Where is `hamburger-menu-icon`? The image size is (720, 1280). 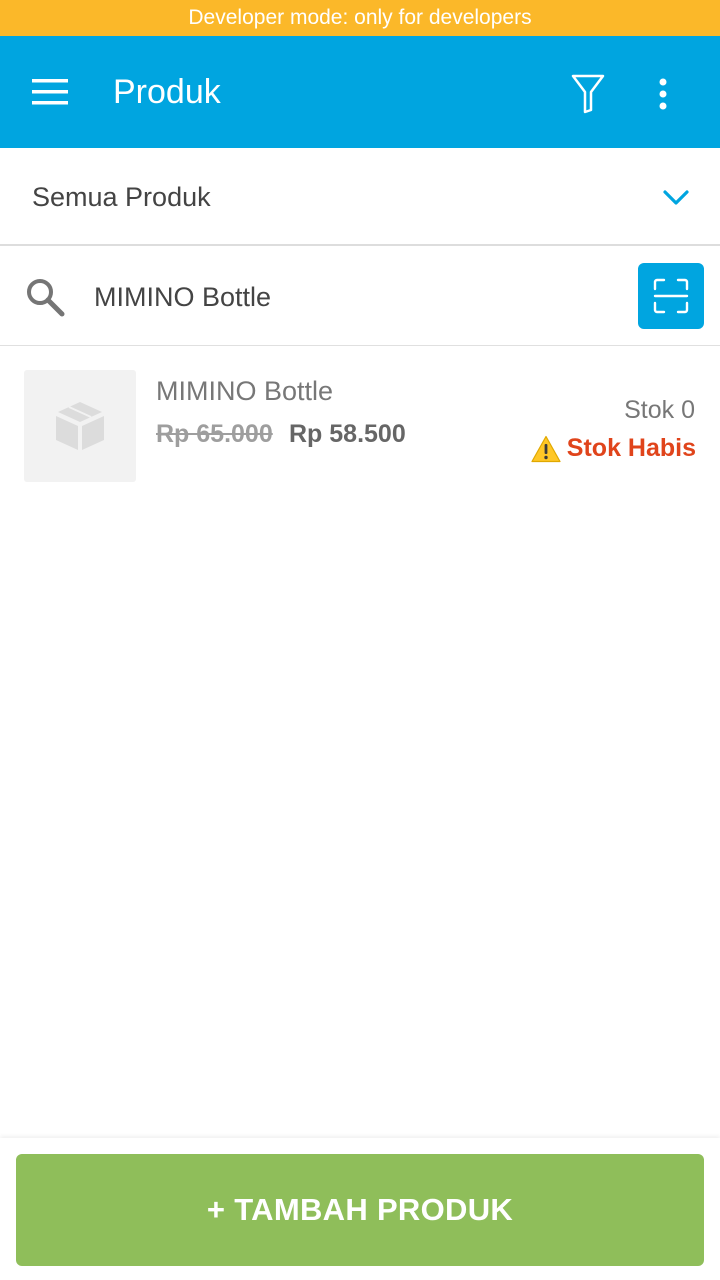 hamburger-menu-icon is located at coordinates (50, 92).